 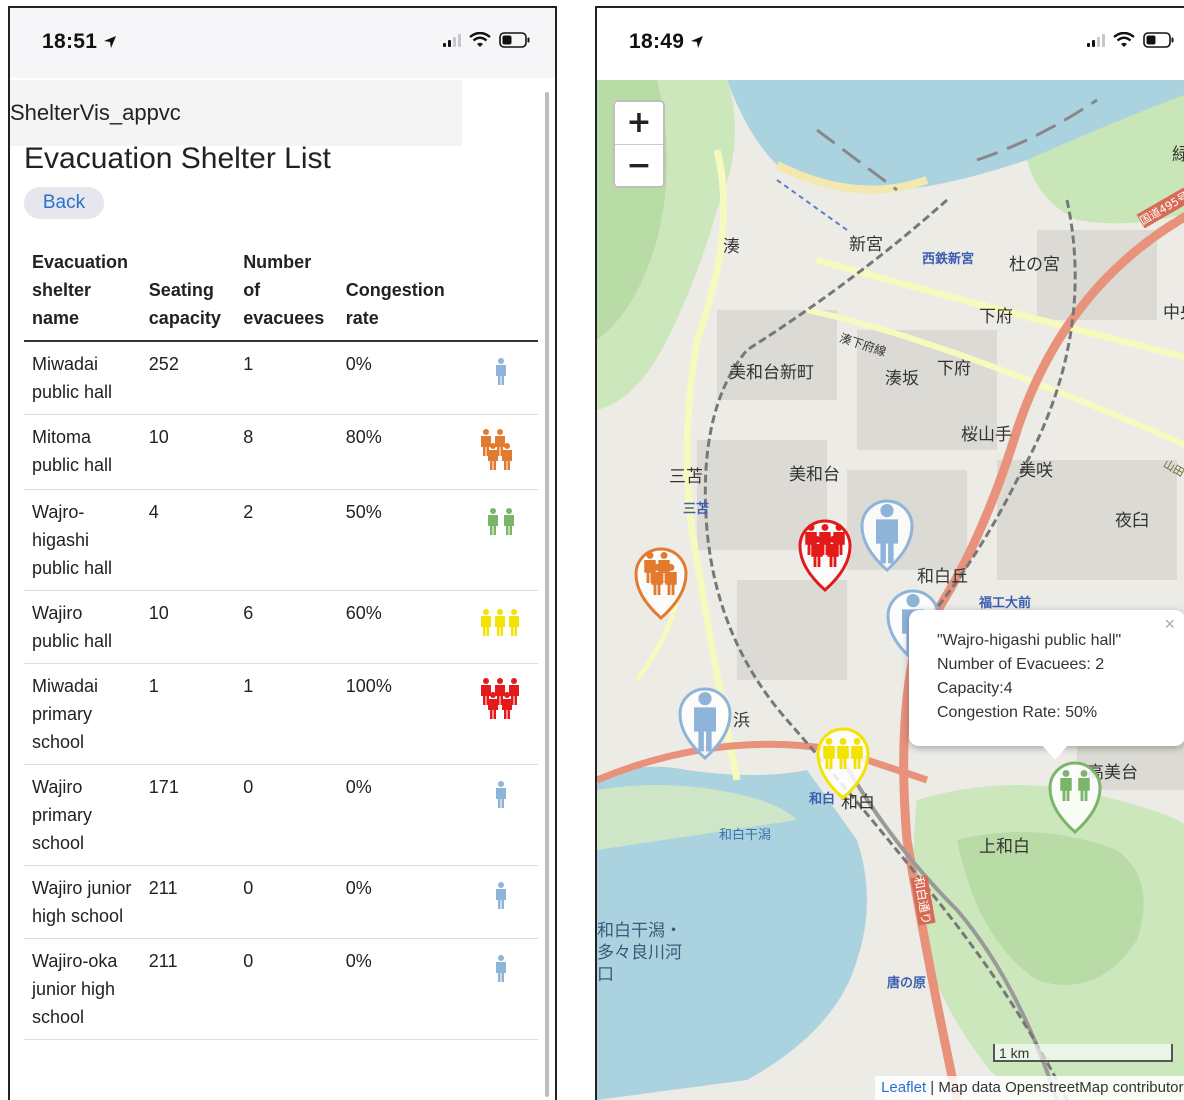 I want to click on back-button: Back, so click(x=64, y=203).